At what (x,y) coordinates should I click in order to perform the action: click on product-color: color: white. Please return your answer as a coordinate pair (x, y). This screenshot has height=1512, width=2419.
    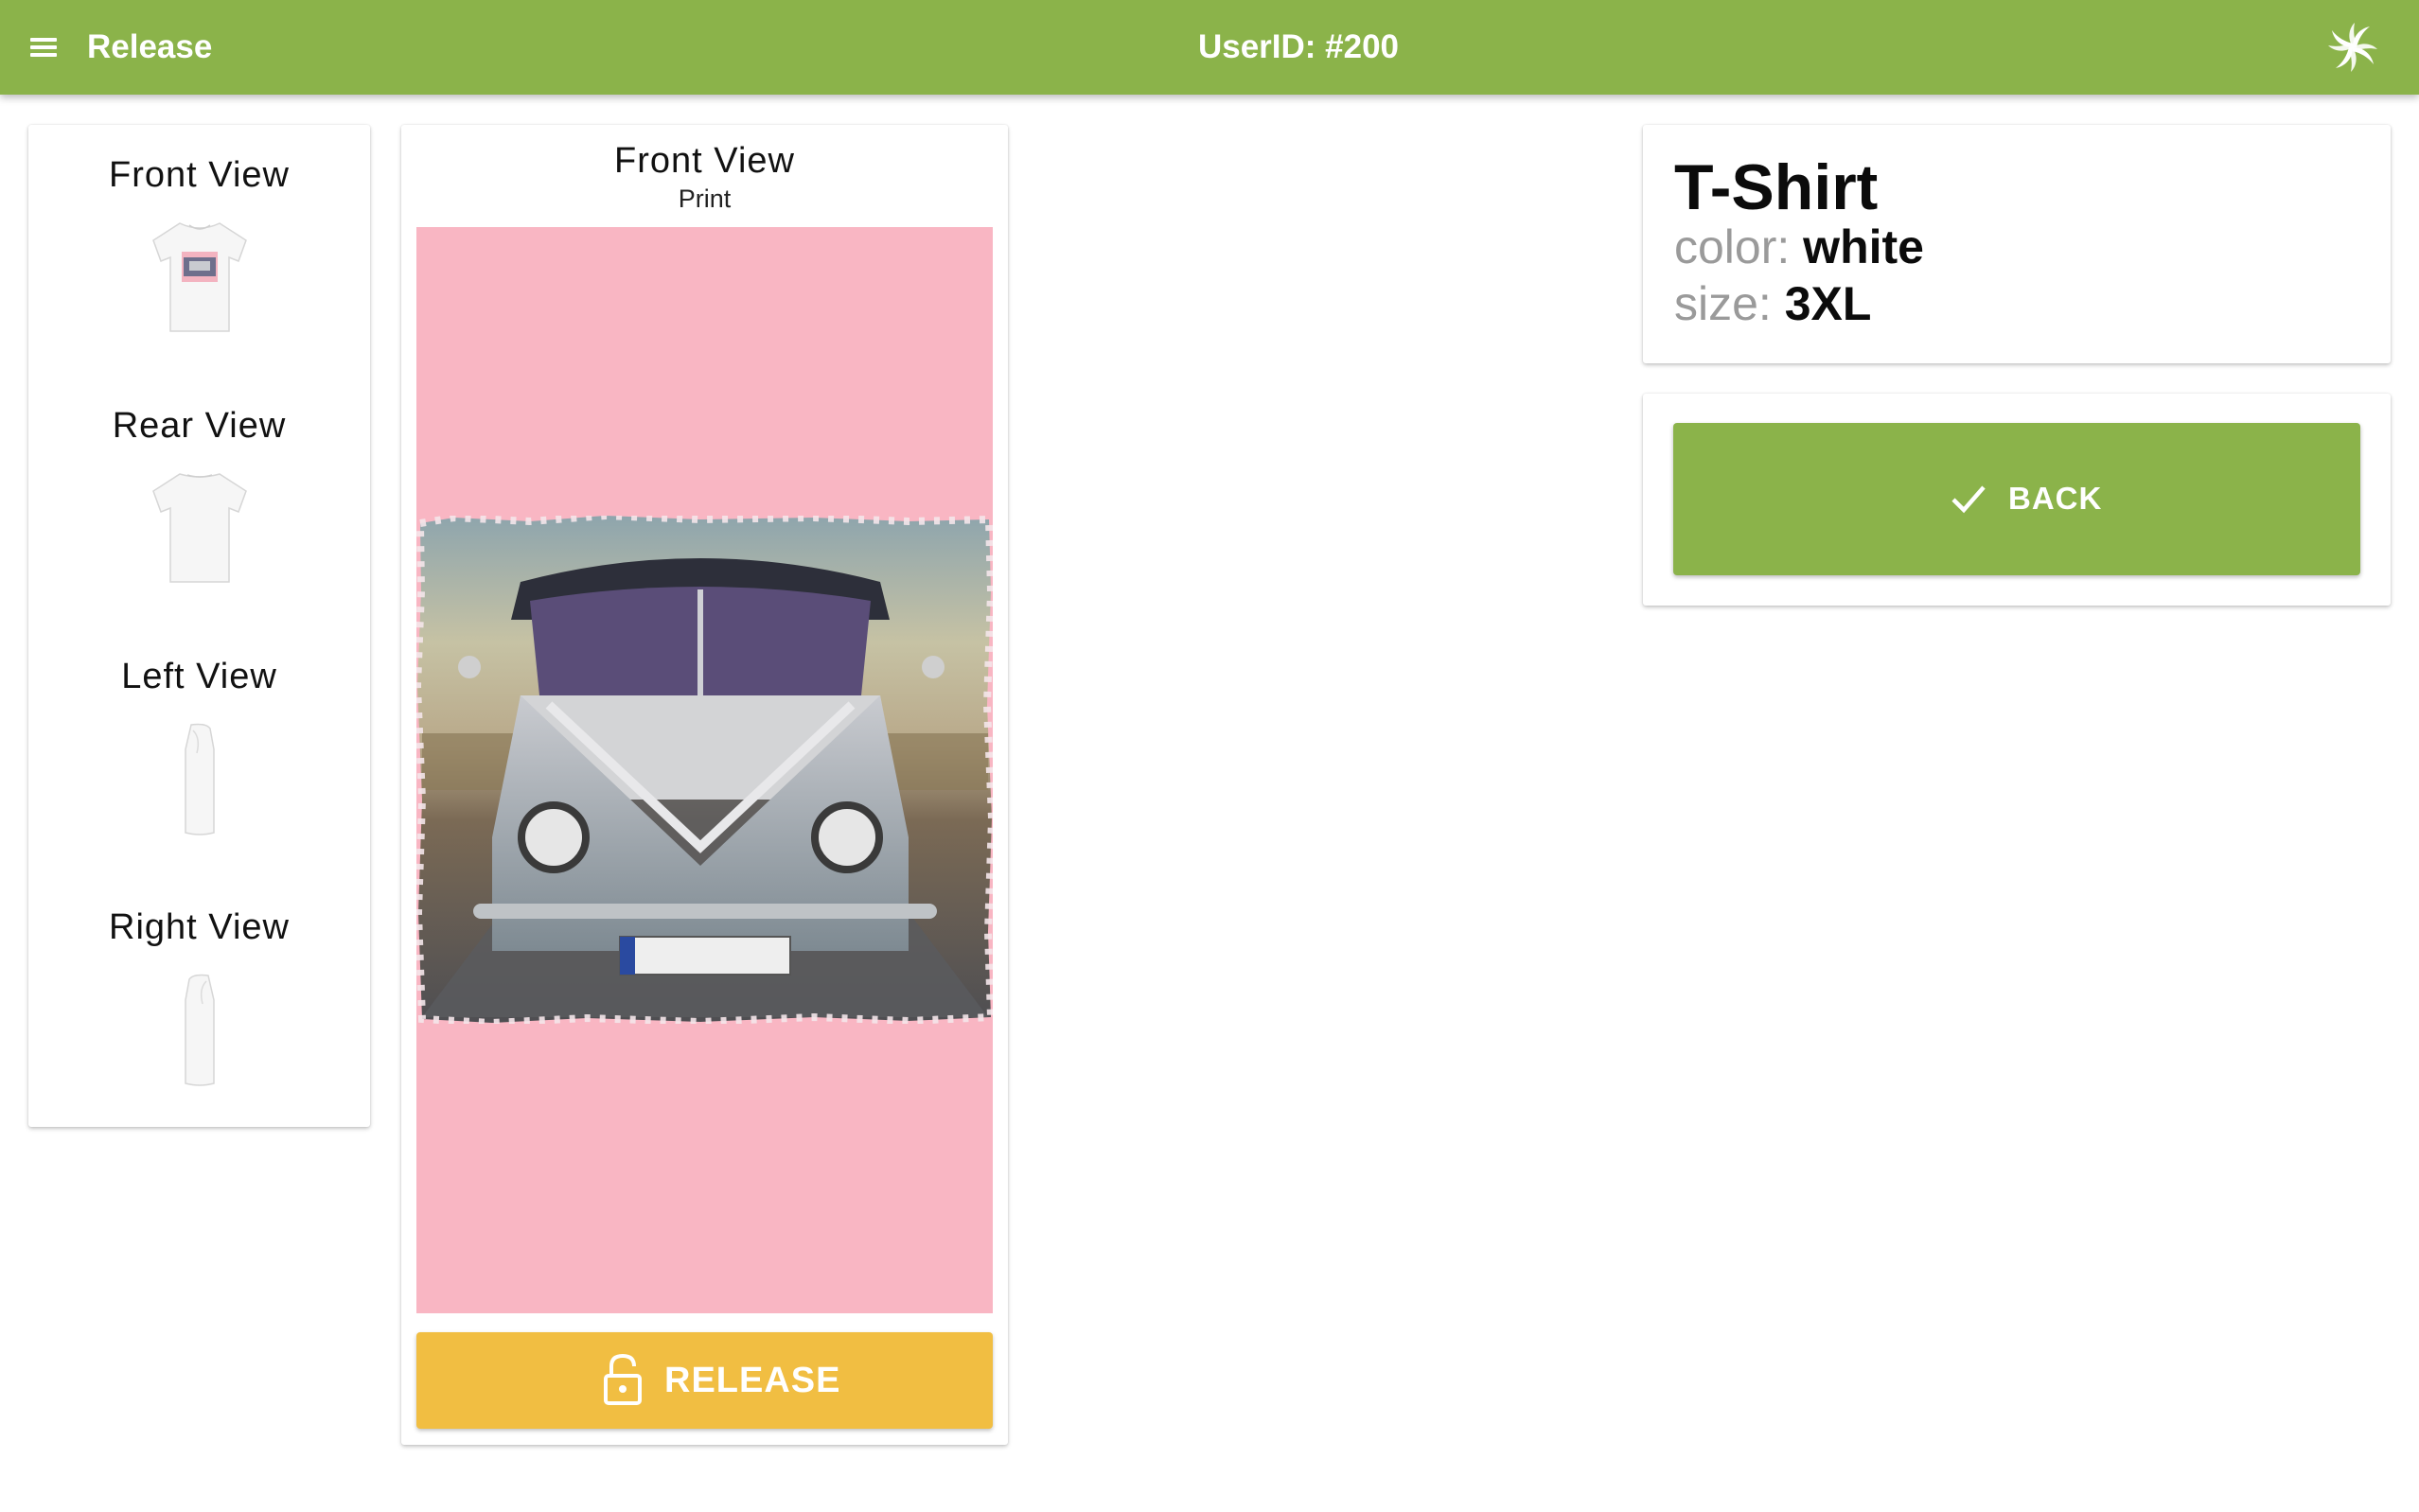
    Looking at the image, I should click on (1799, 247).